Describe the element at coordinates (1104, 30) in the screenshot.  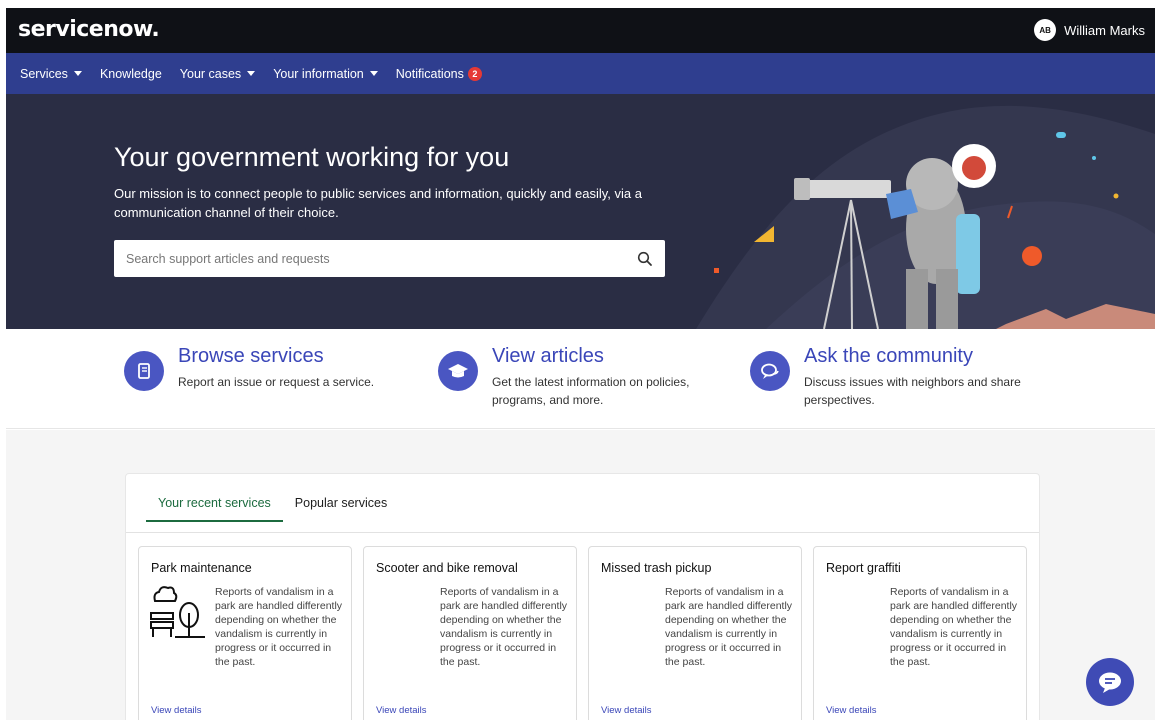
I see `user-name: William Marks` at that location.